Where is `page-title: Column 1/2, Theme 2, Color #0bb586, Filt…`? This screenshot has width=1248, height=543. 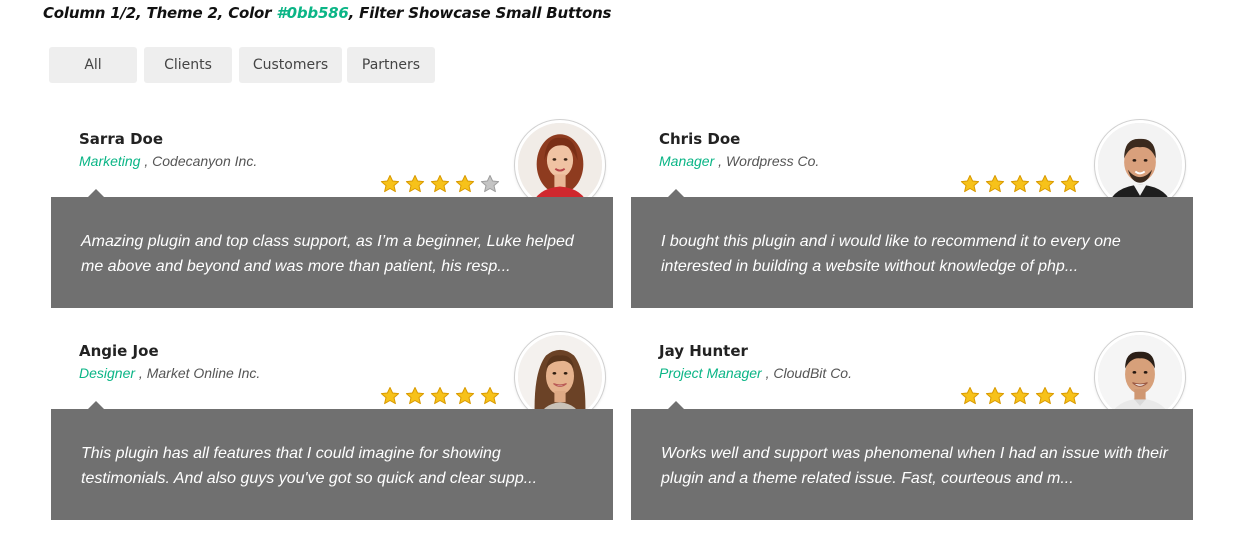
page-title: Column 1/2, Theme 2, Color #0bb586, Filt… is located at coordinates (327, 13).